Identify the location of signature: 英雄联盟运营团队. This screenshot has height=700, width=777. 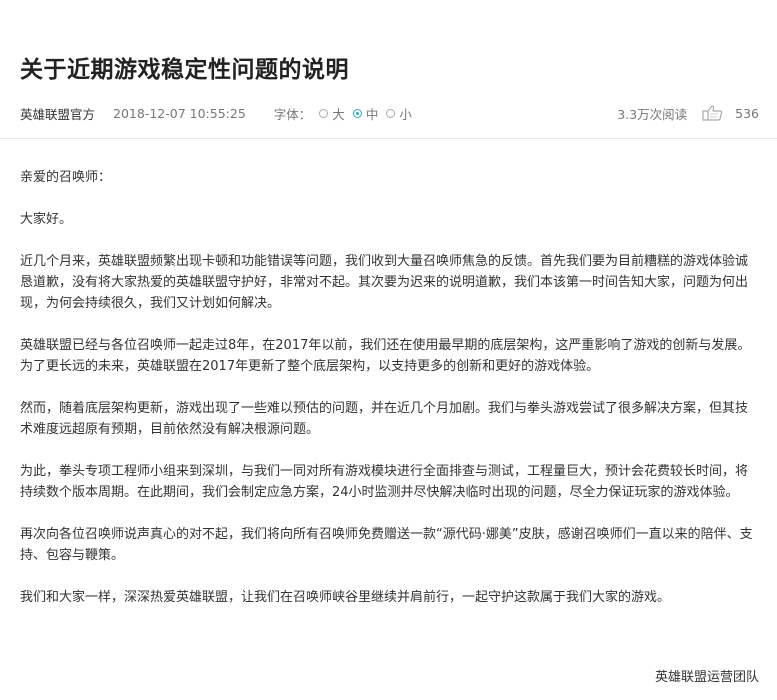
(706, 677).